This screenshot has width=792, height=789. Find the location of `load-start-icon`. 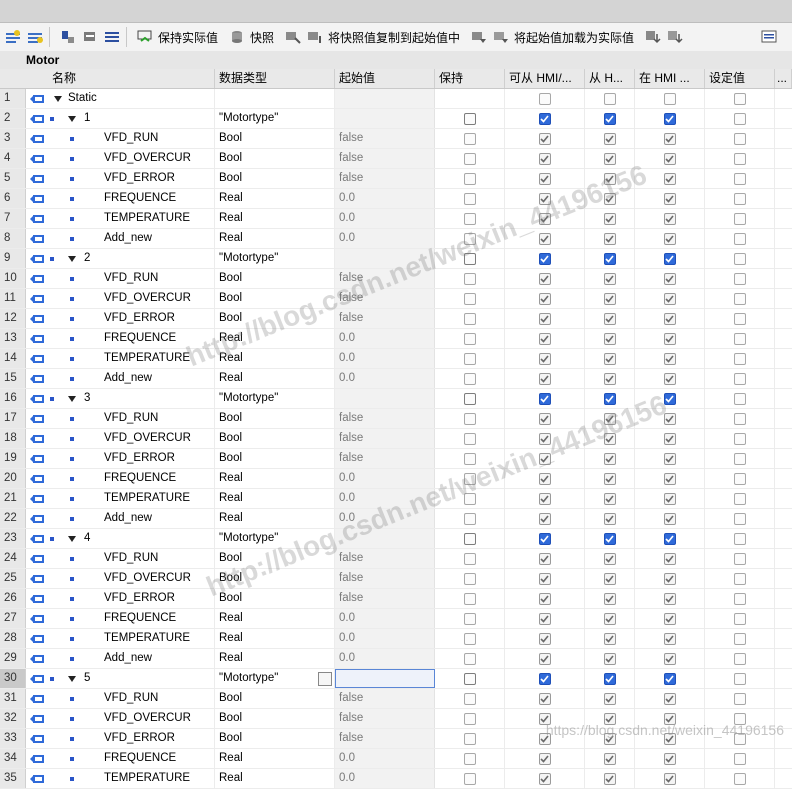

load-start-icon is located at coordinates (479, 37).